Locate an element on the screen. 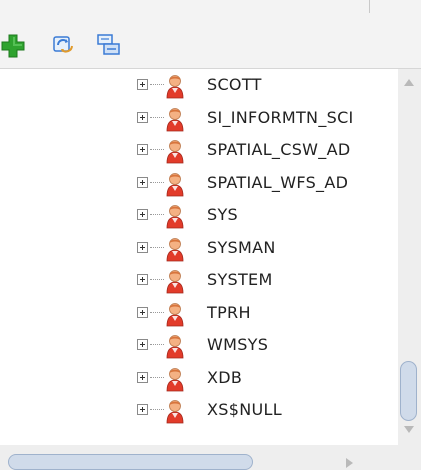  tree-item-label: SPATIAL_WFS_AD is located at coordinates (278, 182).